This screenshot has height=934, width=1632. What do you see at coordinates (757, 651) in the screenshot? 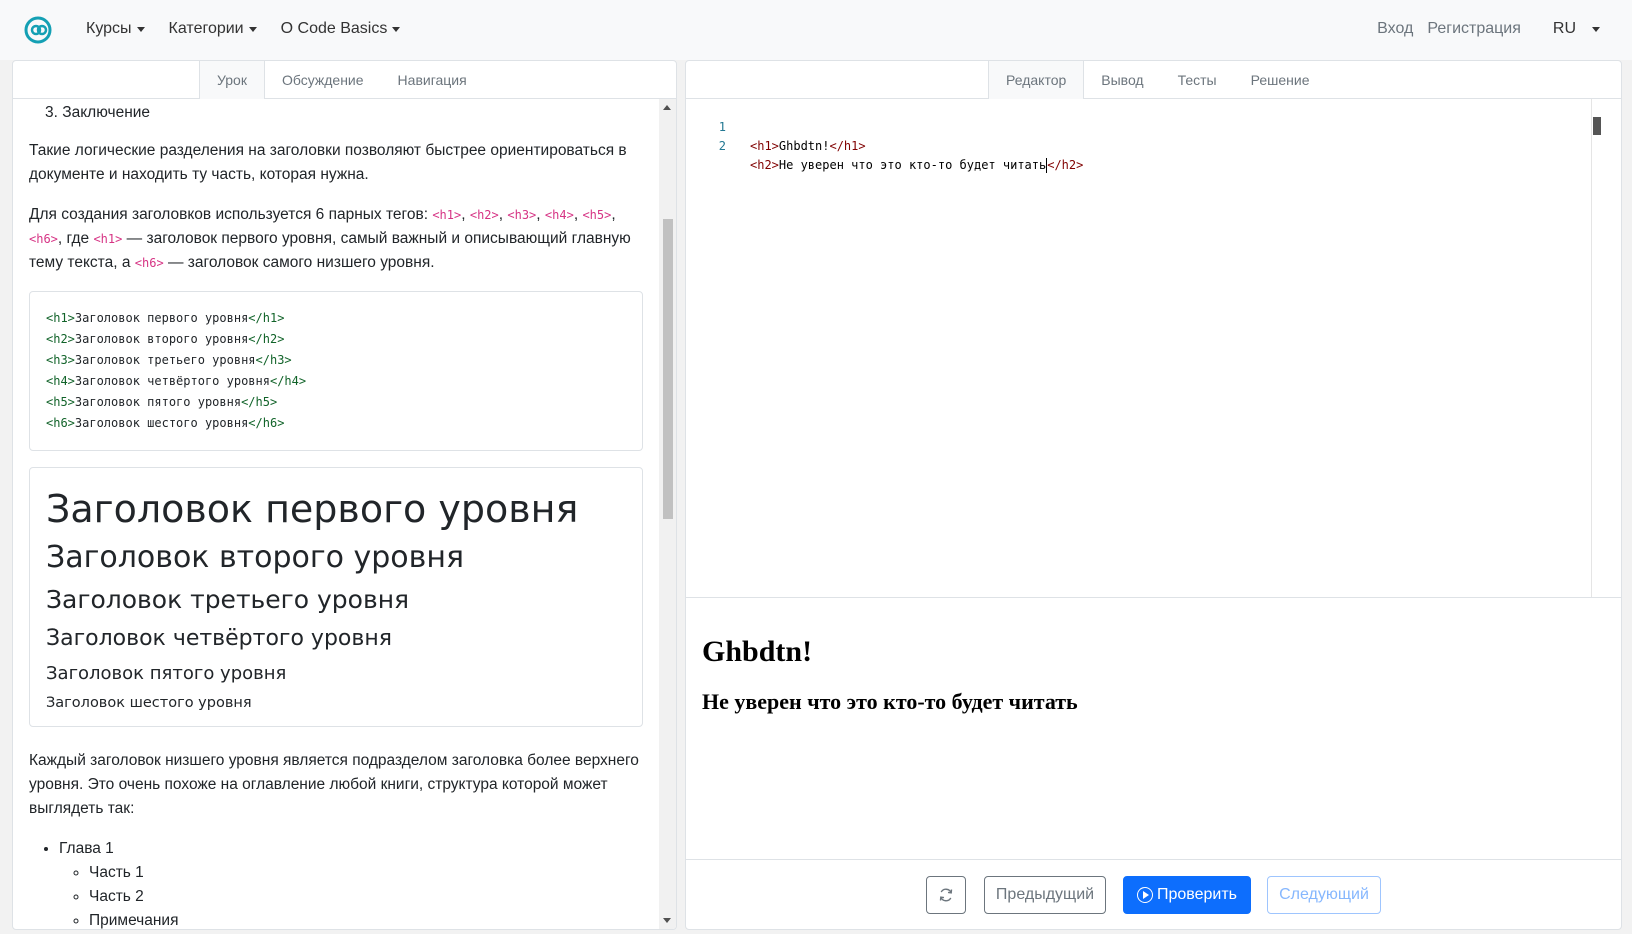
I see `output-heading-1: Ghbdtn!` at bounding box center [757, 651].